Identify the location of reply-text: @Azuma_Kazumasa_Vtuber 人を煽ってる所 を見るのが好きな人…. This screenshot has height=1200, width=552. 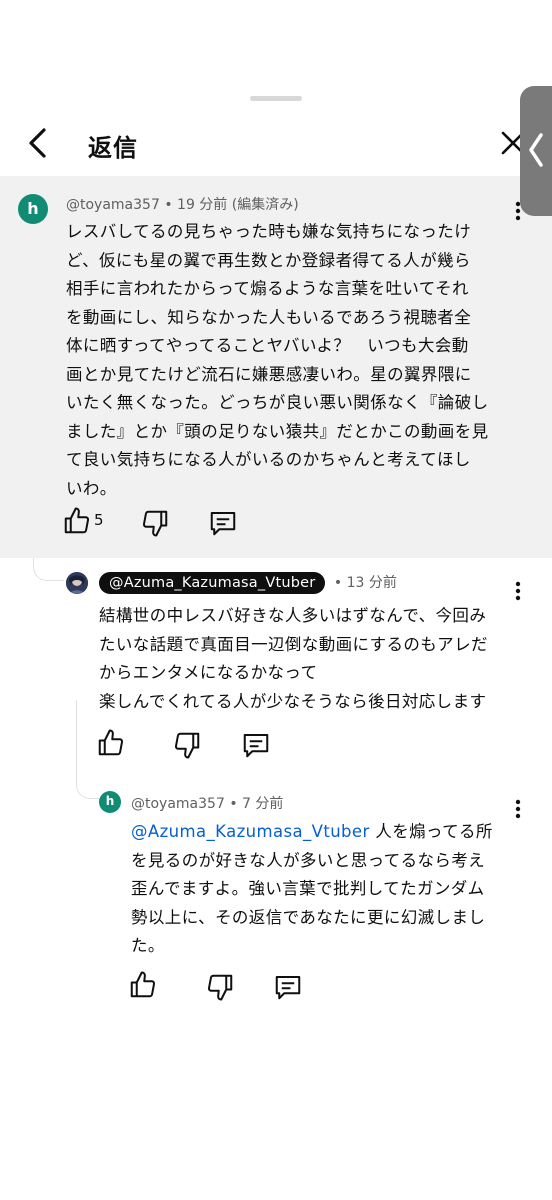
(323, 889).